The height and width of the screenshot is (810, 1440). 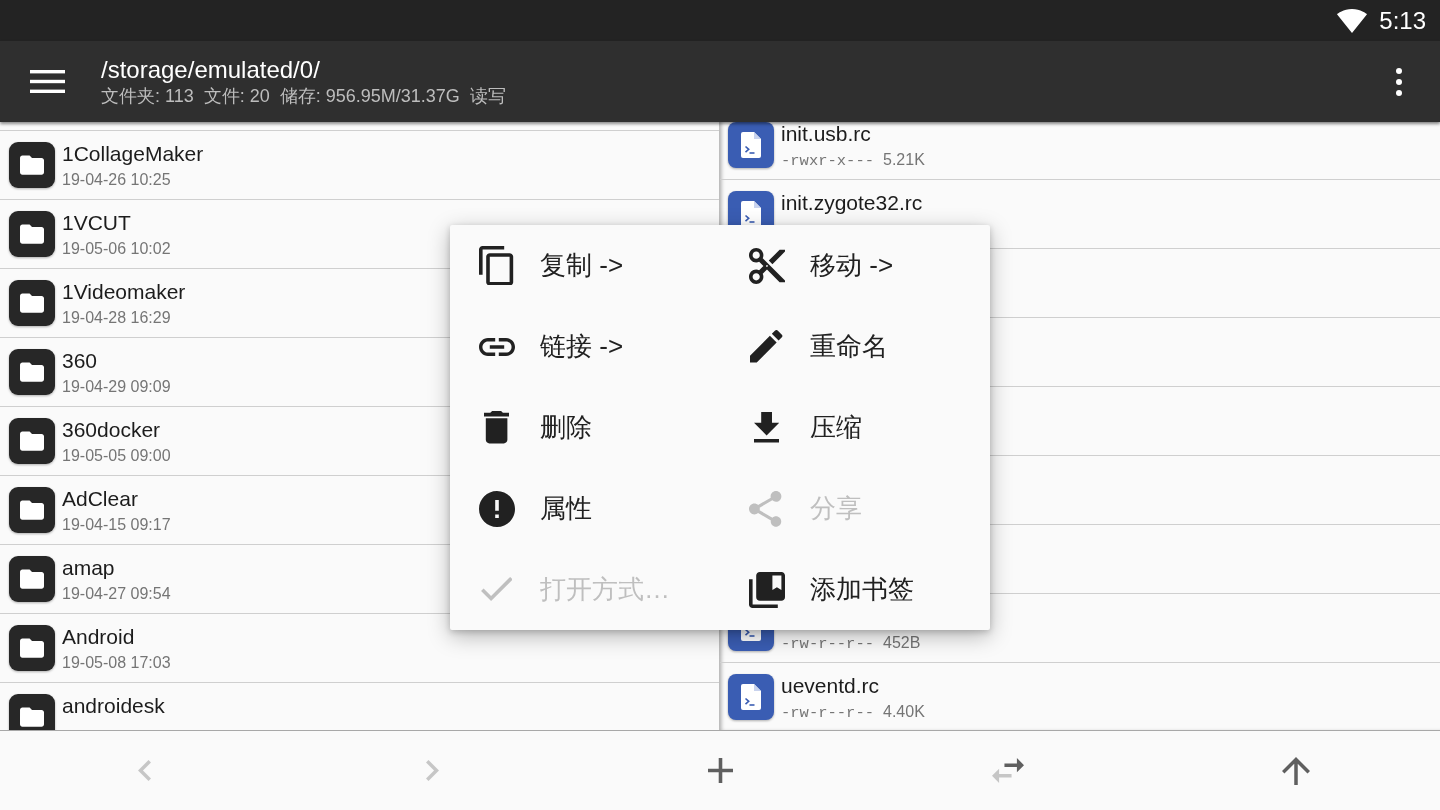 What do you see at coordinates (359, 165) in the screenshot?
I see `folder-list-item: 1CollageMaker 19-04-26 10:25` at bounding box center [359, 165].